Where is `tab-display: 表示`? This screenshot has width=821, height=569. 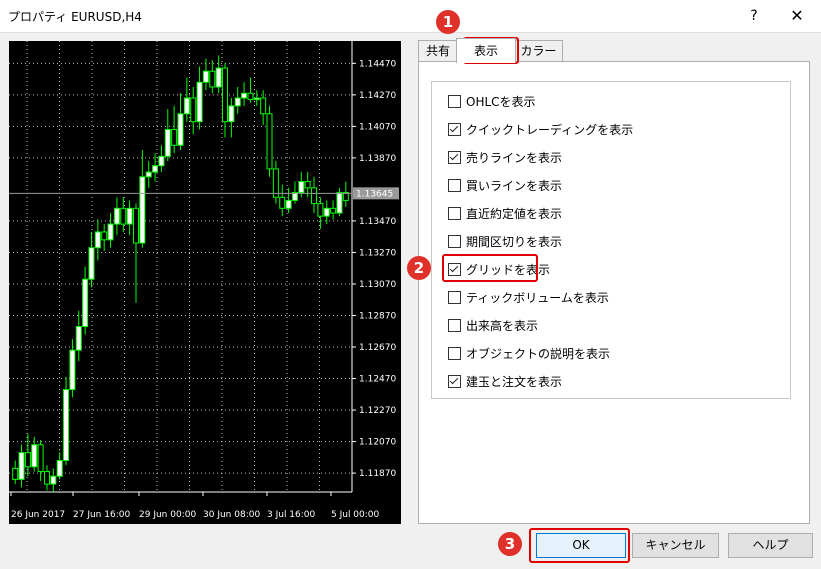 tab-display: 表示 is located at coordinates (486, 50).